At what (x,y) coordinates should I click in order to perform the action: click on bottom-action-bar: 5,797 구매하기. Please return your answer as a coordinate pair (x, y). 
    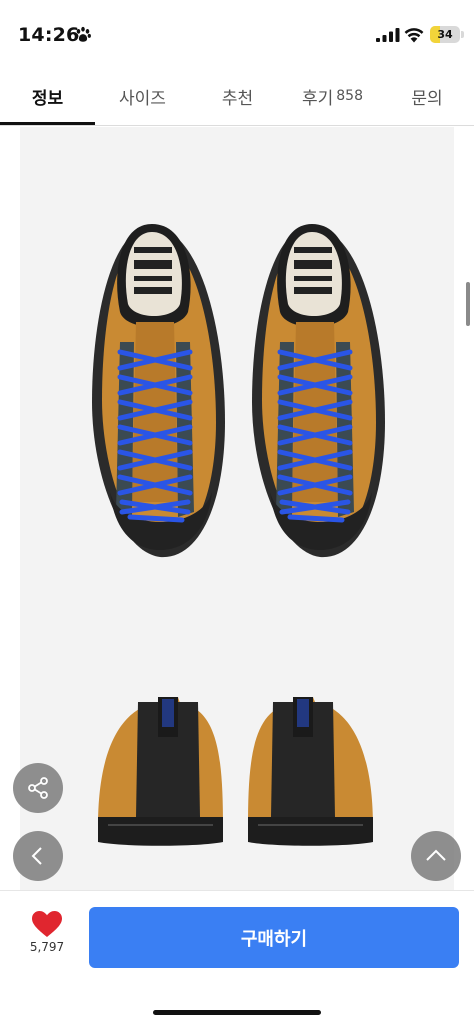
    Looking at the image, I should click on (237, 958).